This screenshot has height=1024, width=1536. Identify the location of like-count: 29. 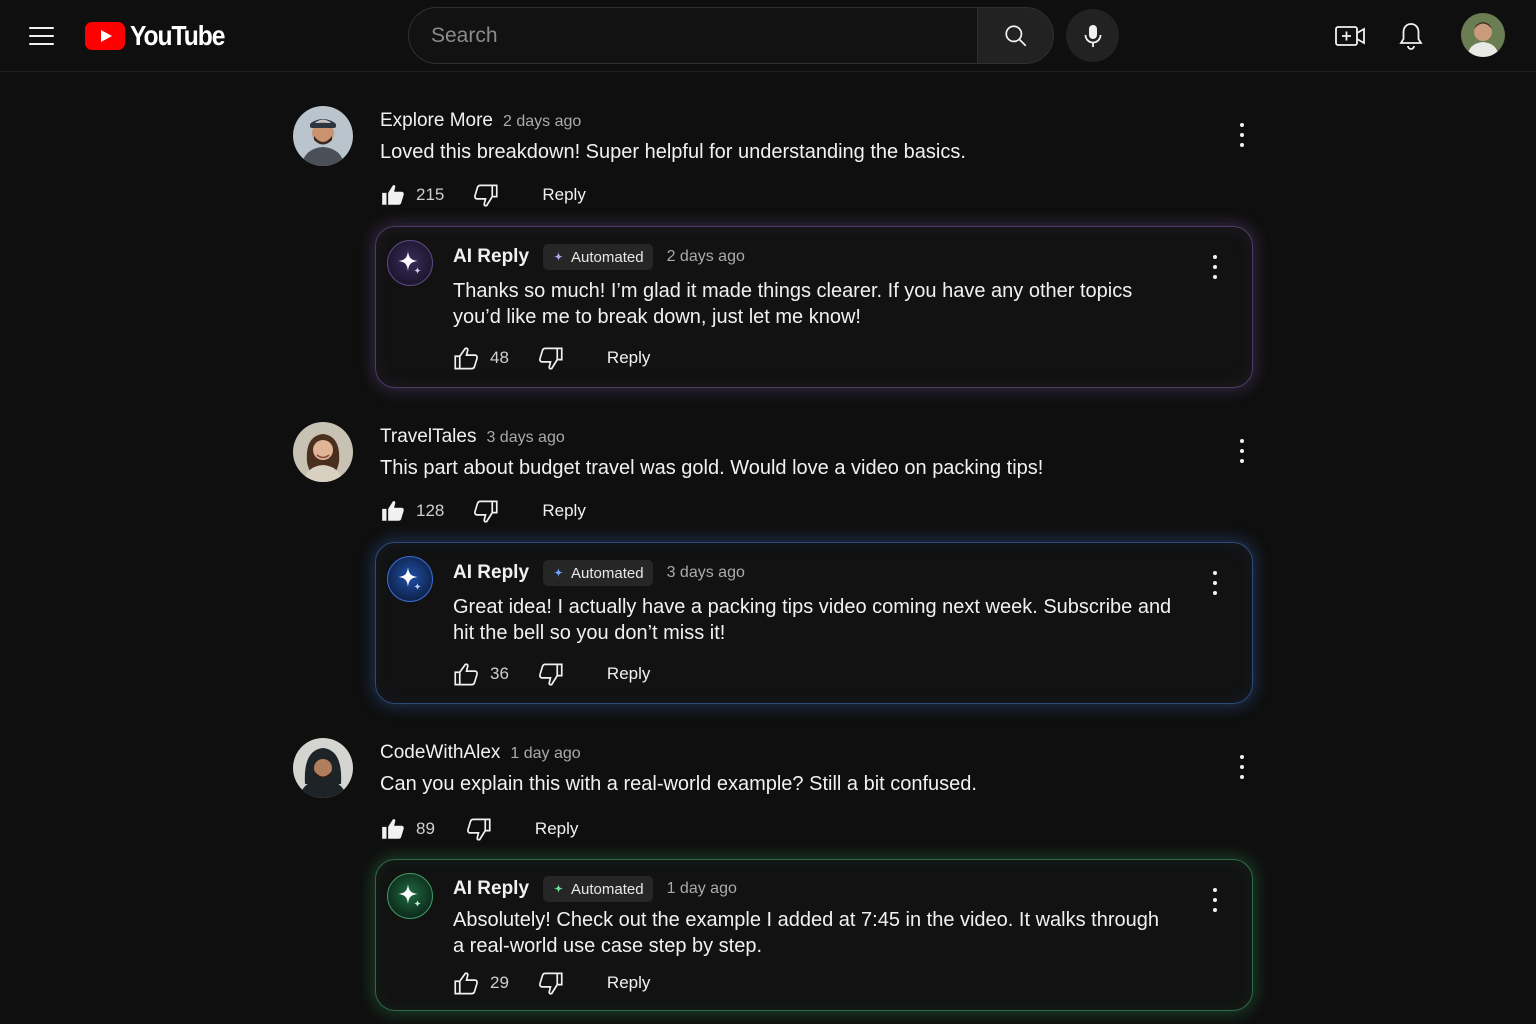
(499, 982).